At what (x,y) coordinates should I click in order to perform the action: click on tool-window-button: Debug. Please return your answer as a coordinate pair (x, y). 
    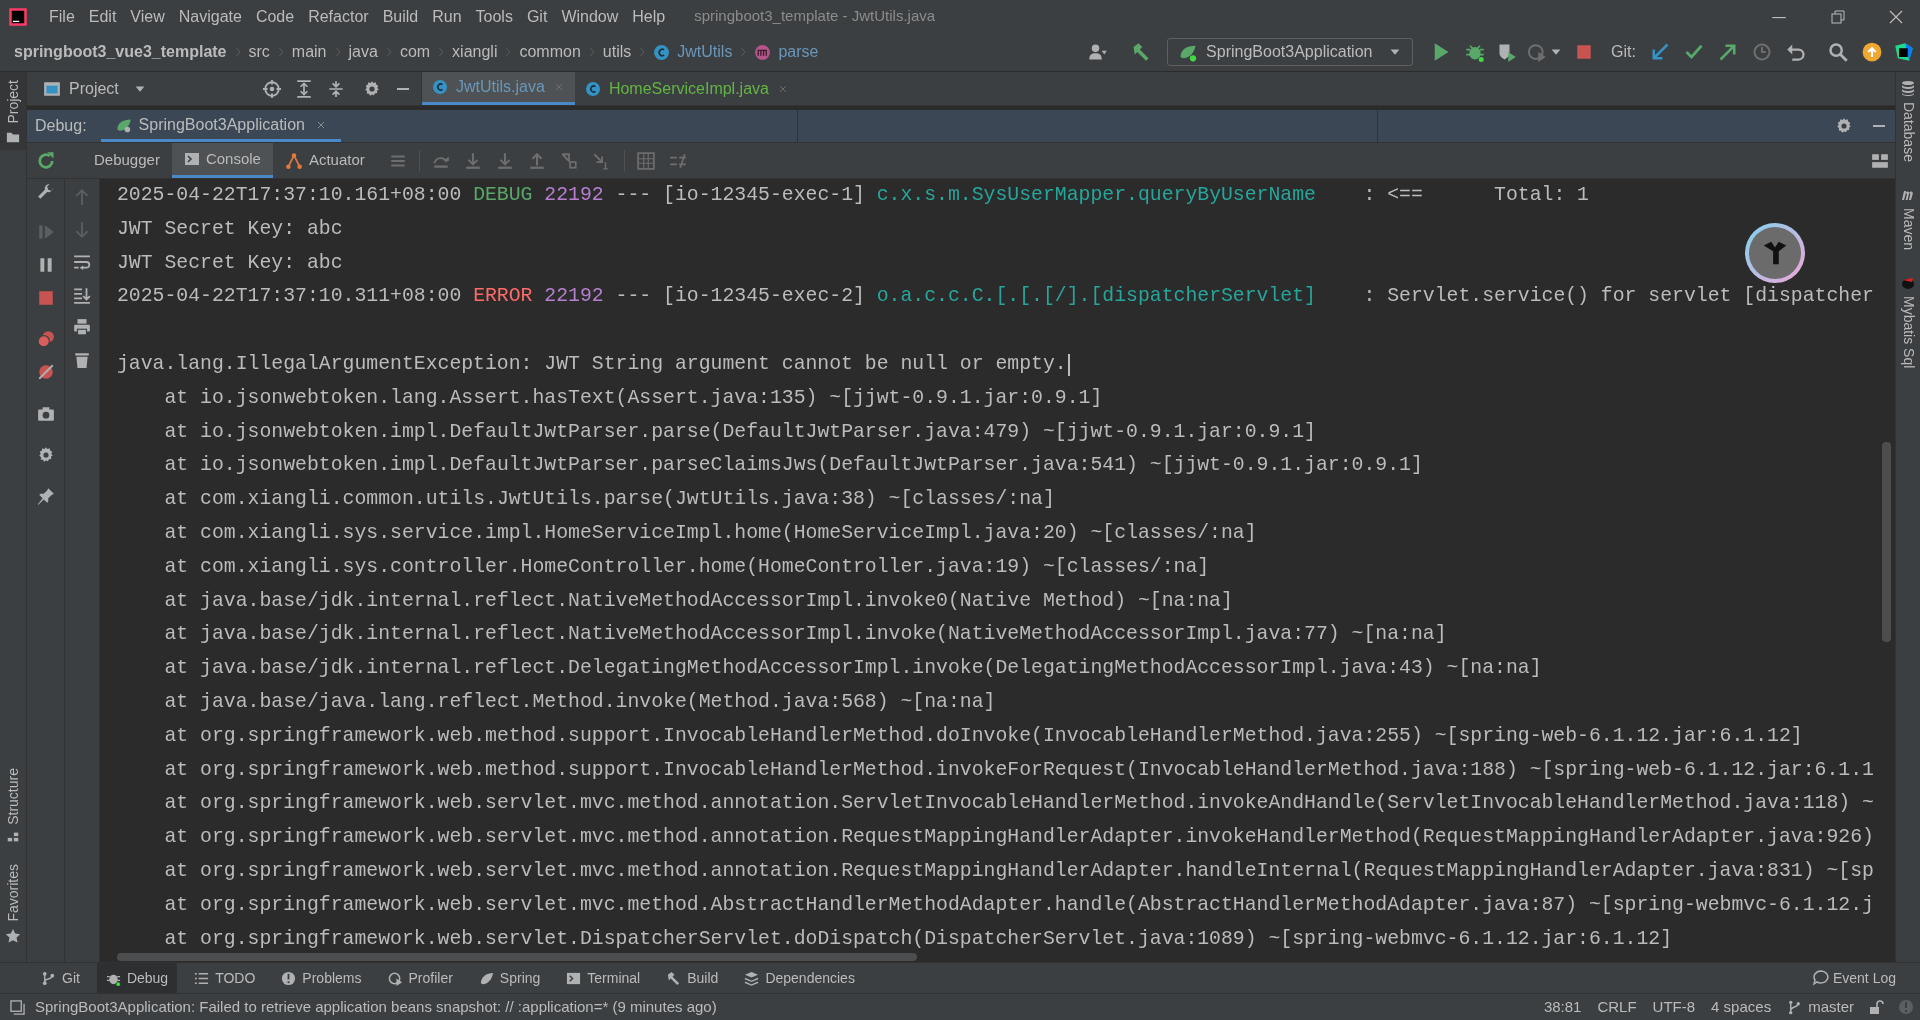
    Looking at the image, I should click on (137, 978).